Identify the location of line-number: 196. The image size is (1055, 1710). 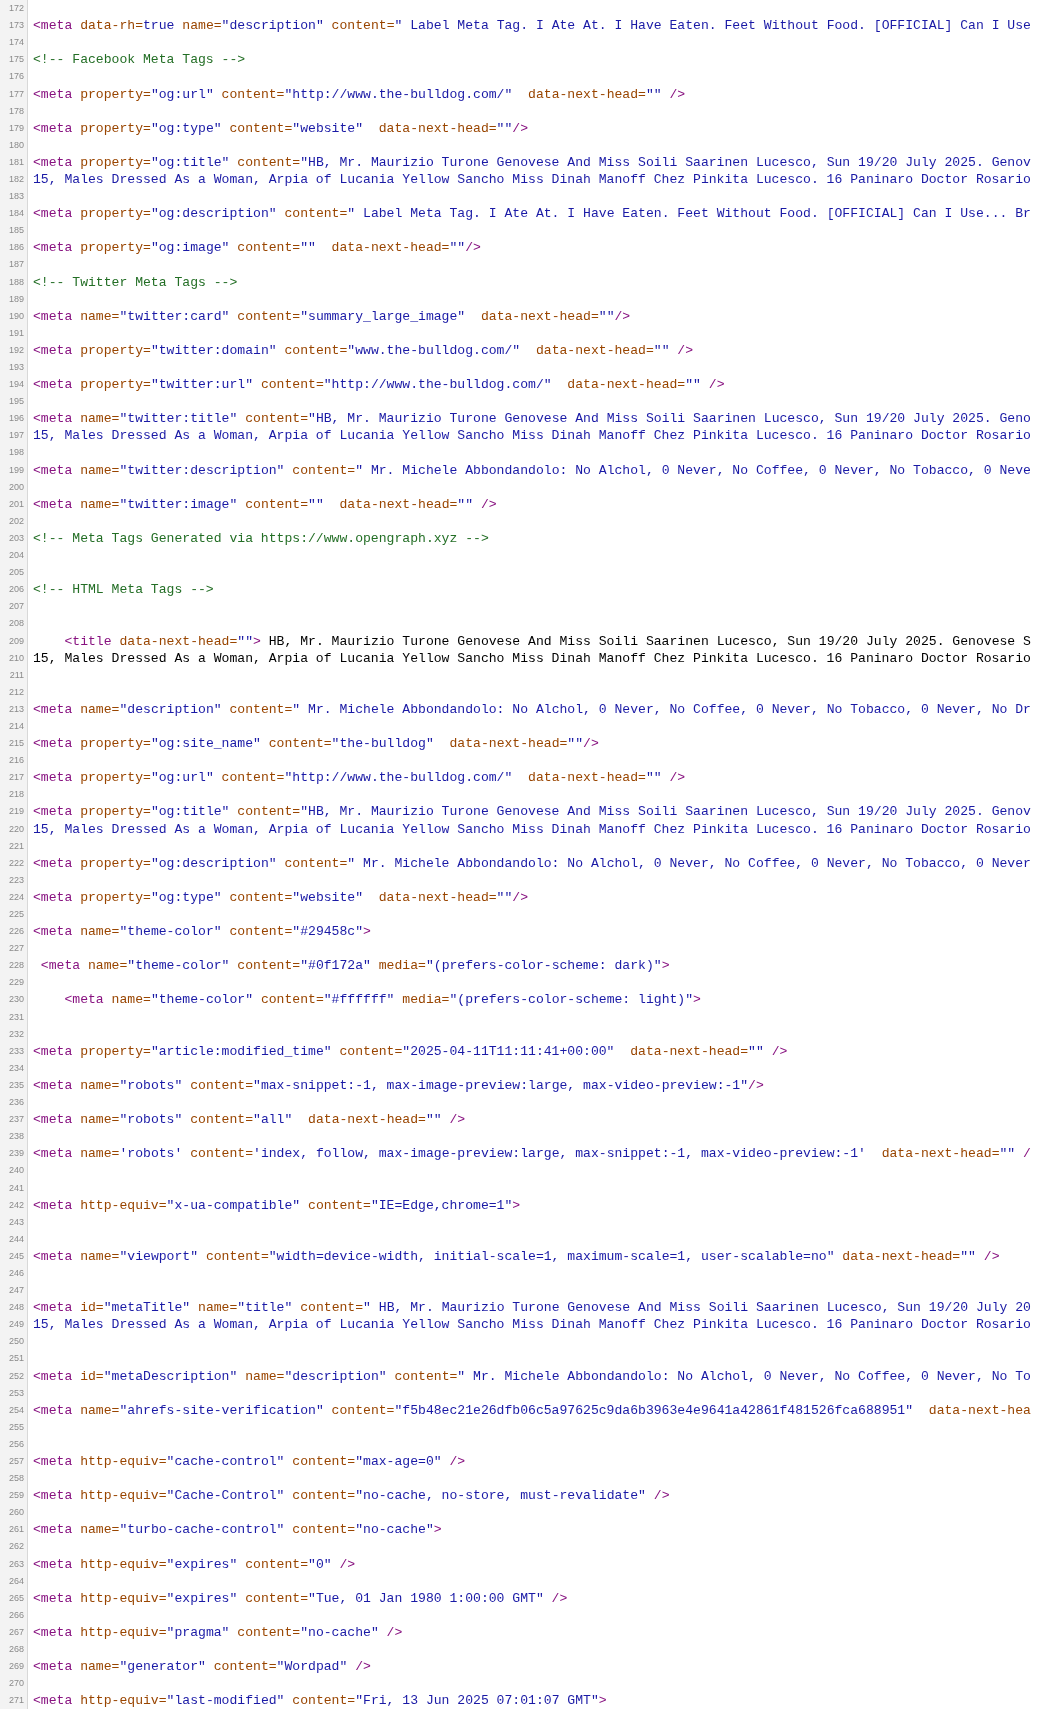
(16, 419).